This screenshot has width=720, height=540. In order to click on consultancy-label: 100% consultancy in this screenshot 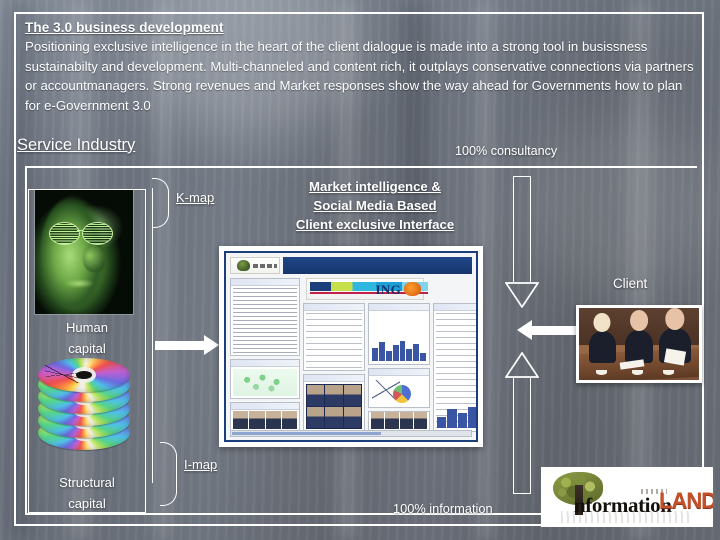, I will do `click(506, 151)`.